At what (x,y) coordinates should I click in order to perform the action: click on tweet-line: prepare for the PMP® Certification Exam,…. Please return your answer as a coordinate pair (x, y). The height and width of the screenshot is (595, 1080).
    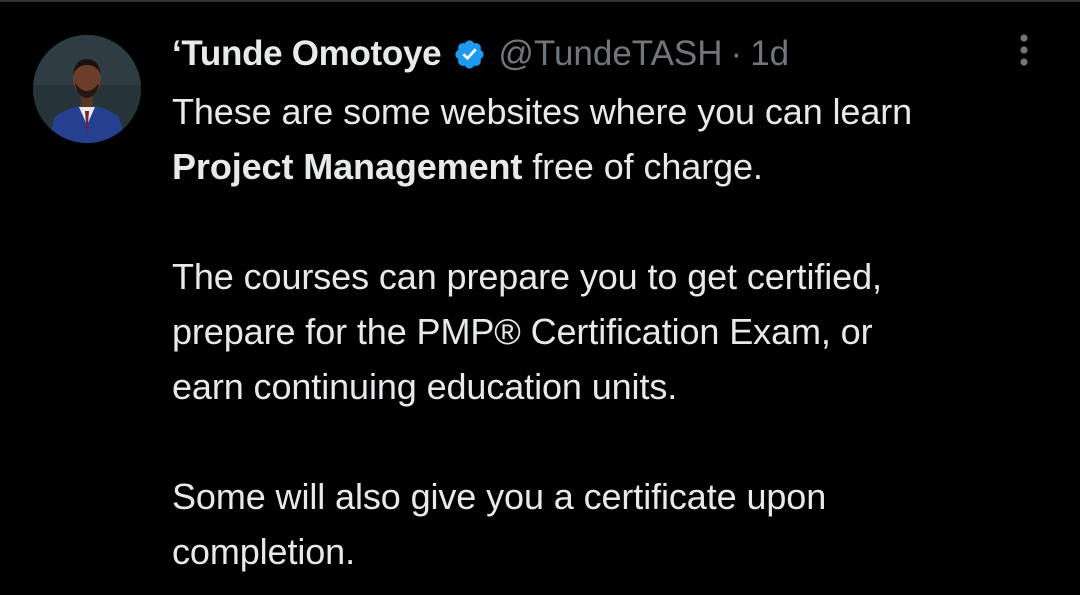
    Looking at the image, I should click on (522, 331).